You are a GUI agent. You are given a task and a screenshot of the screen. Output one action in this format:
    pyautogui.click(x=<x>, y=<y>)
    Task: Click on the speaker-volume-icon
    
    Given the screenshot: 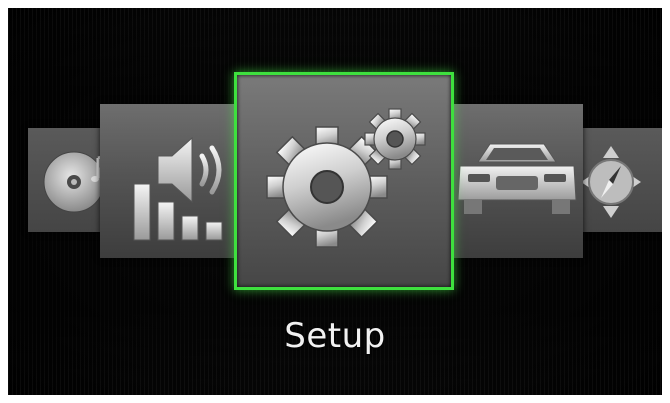 What is the action you would take?
    pyautogui.click(x=178, y=188)
    